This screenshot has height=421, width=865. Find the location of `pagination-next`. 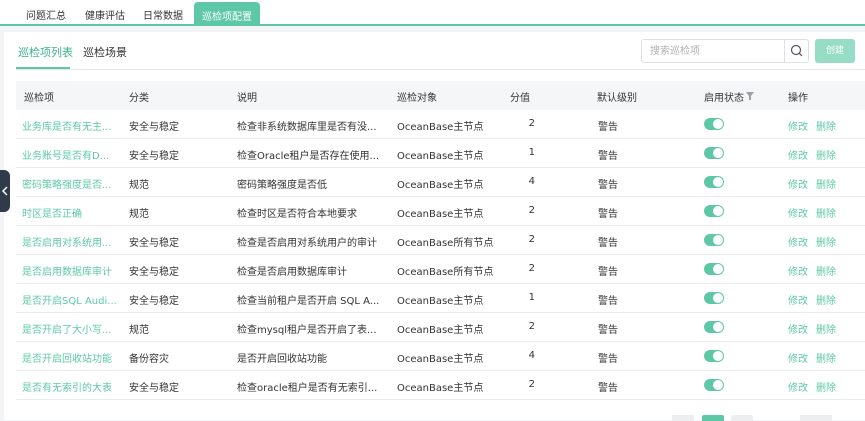

pagination-next is located at coordinates (742, 418).